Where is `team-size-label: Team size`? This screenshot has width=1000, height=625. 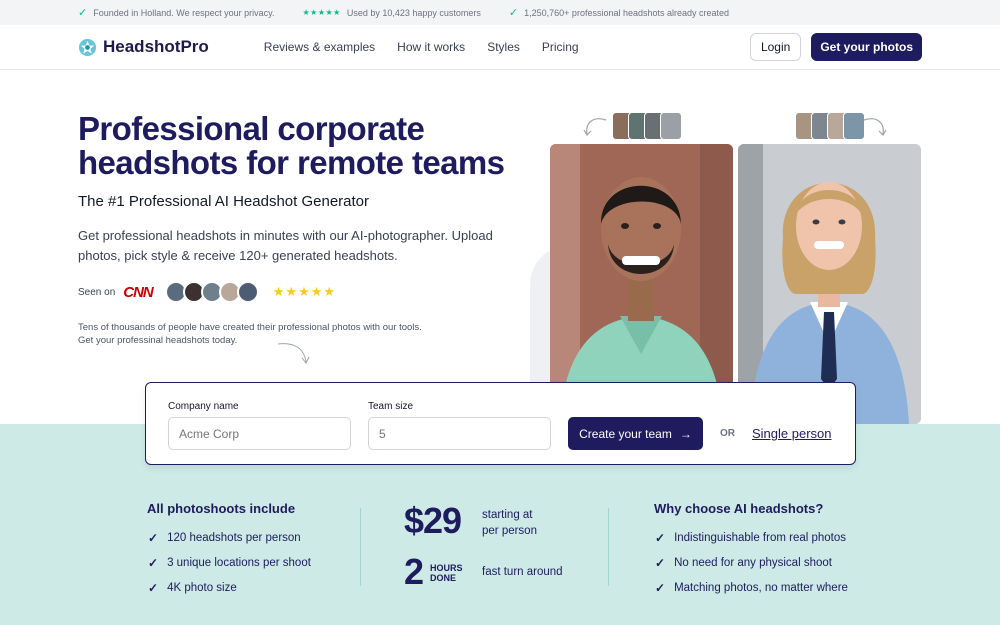 team-size-label: Team size is located at coordinates (391, 406).